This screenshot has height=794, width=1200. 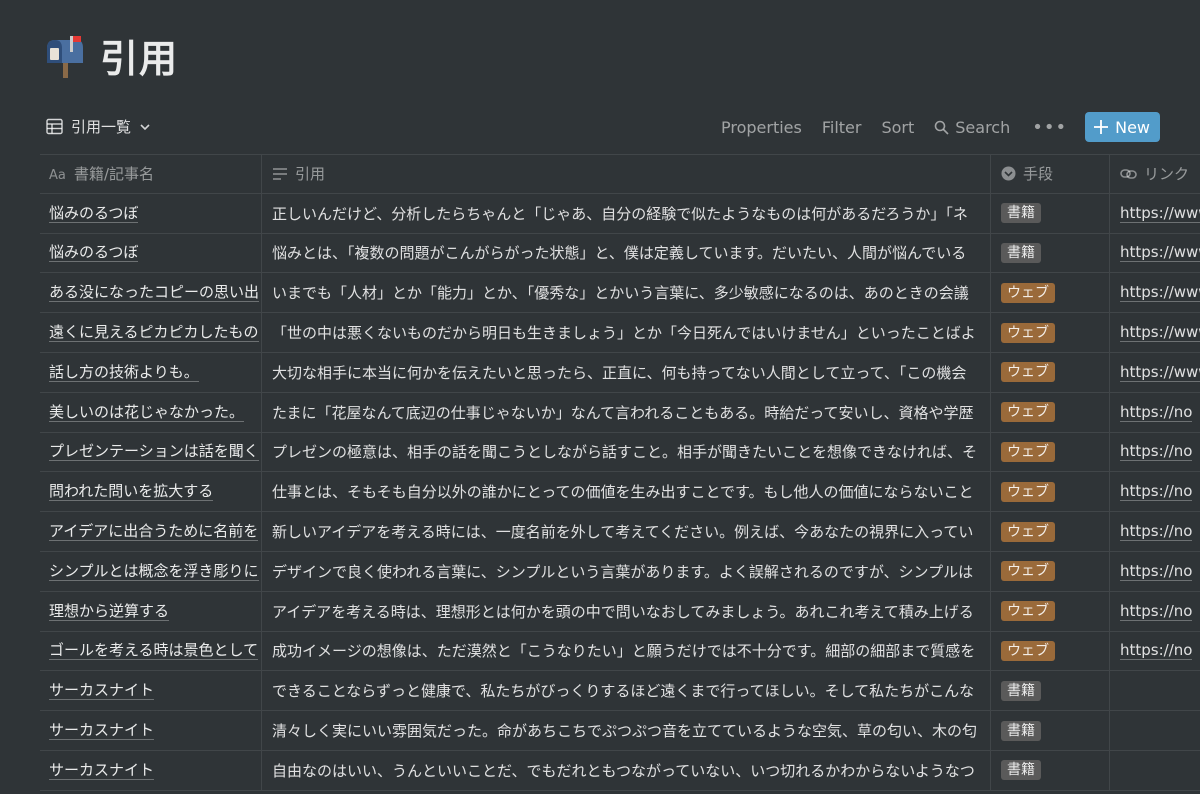 I want to click on row-title: ゴールを考える時は景色として, so click(x=154, y=651).